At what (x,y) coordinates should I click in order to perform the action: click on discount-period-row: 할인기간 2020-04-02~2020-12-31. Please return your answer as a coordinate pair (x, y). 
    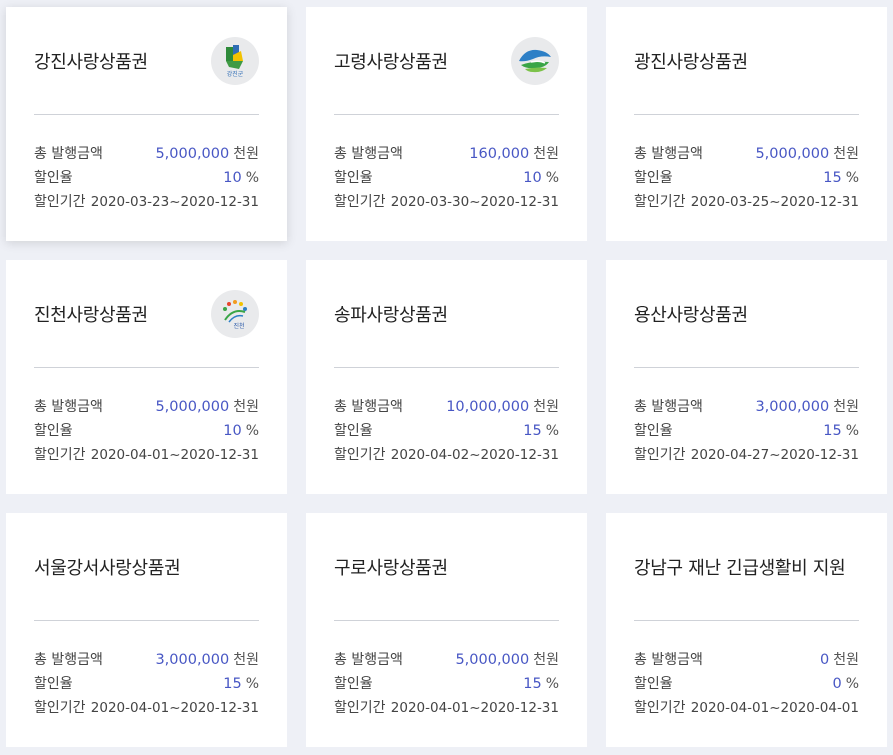
    Looking at the image, I should click on (446, 455).